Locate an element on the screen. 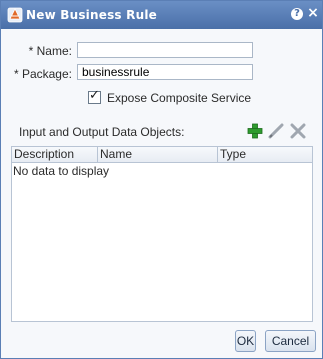 The height and width of the screenshot is (359, 323). ok-button: OK is located at coordinates (245, 341).